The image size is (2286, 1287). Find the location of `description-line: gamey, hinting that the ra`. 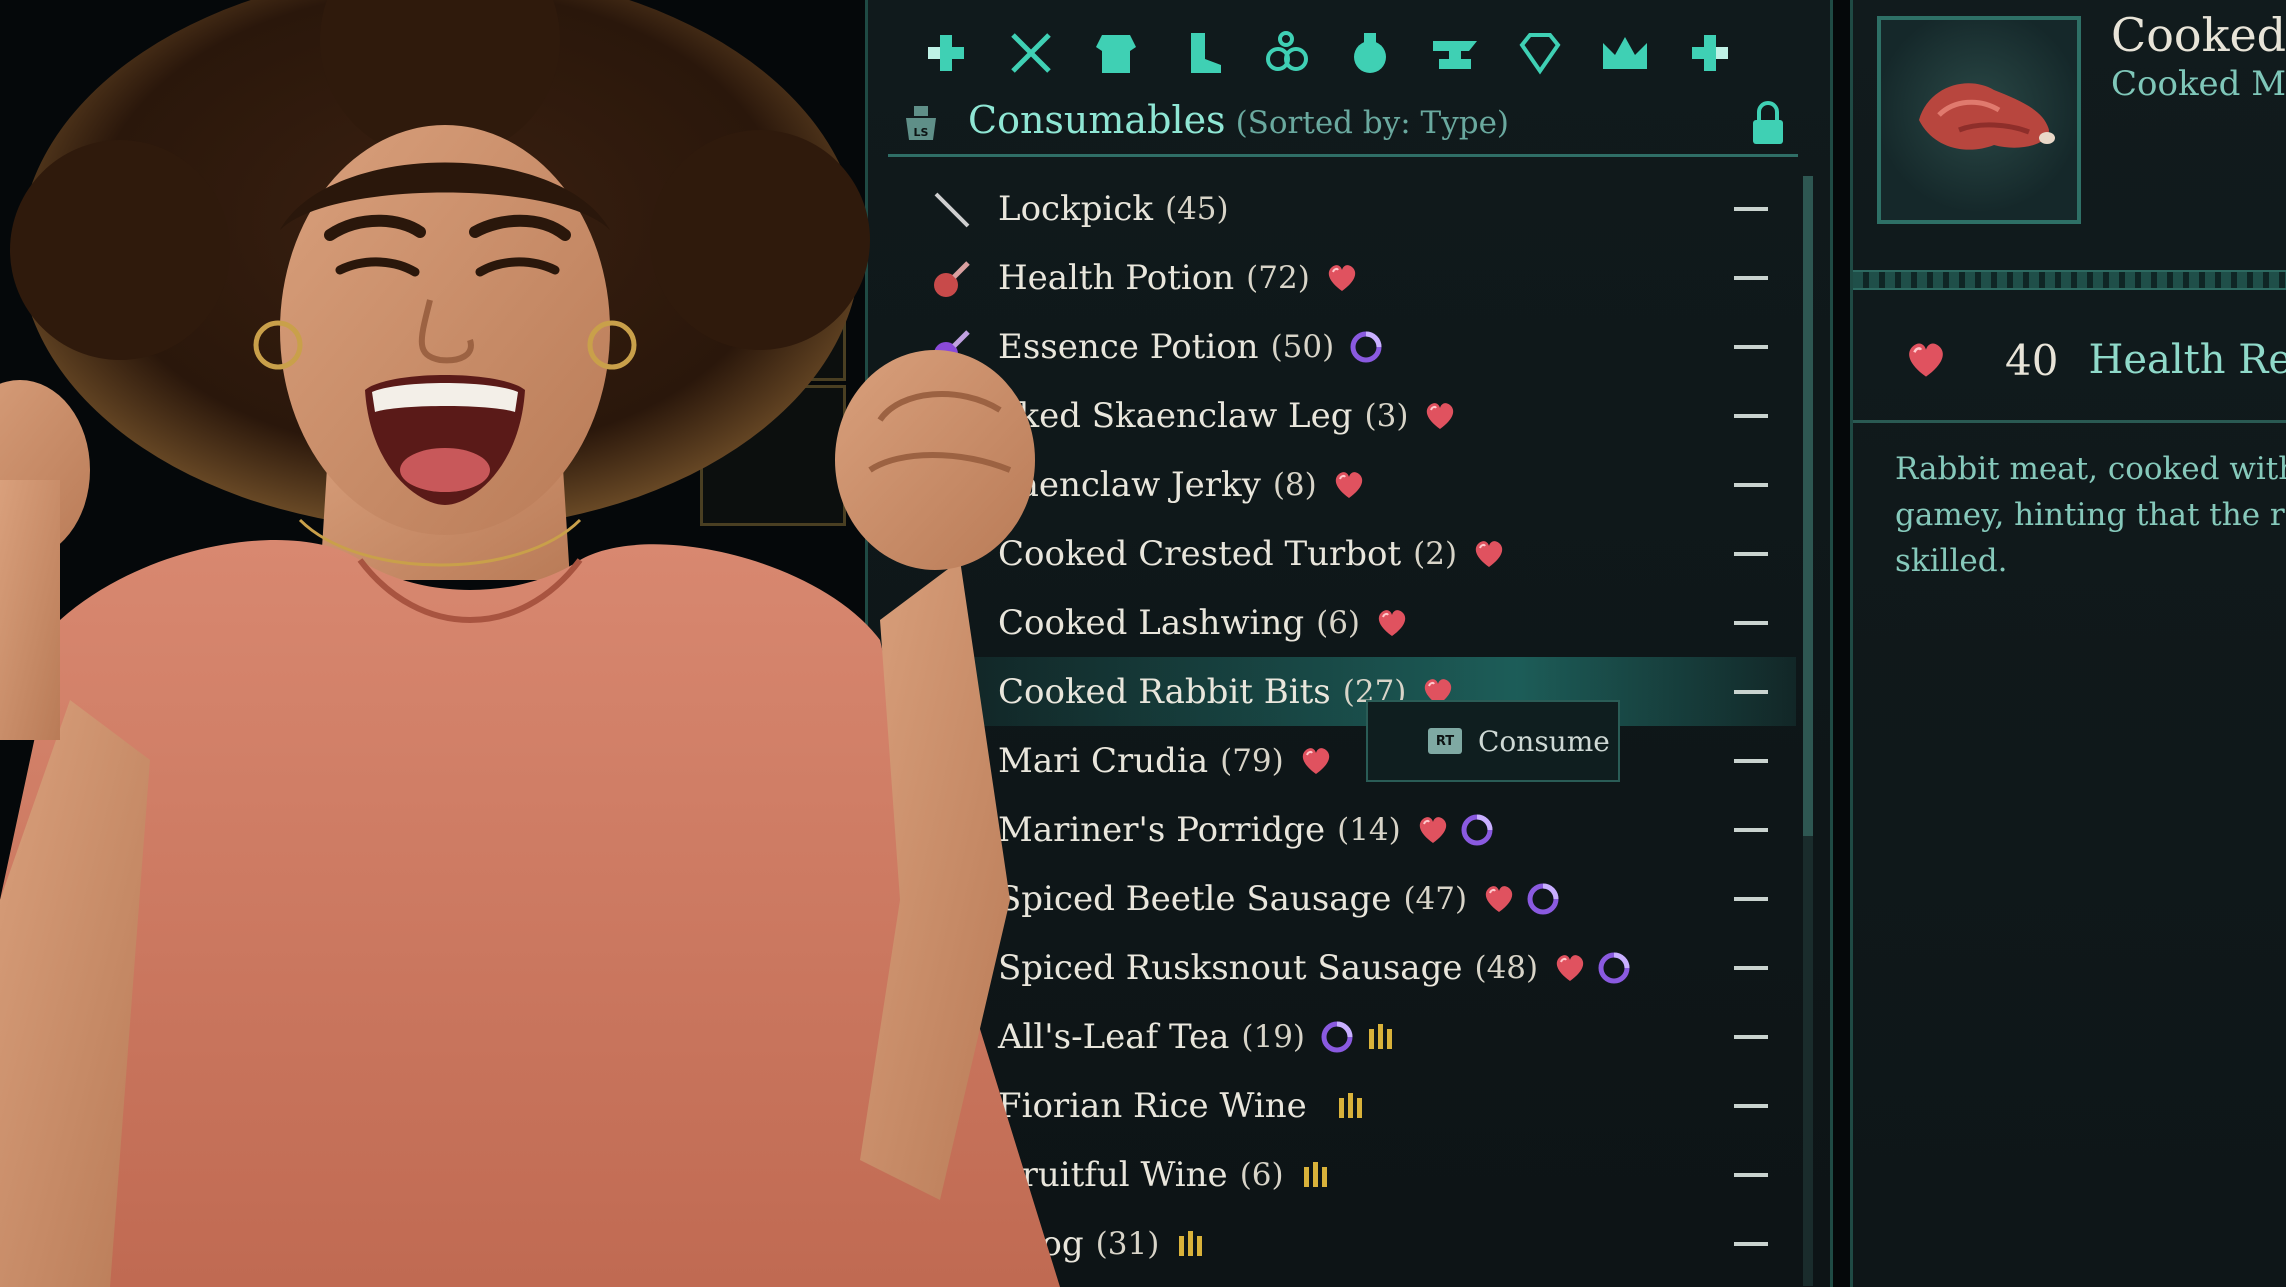

description-line: gamey, hinting that the ra is located at coordinates (2090, 515).